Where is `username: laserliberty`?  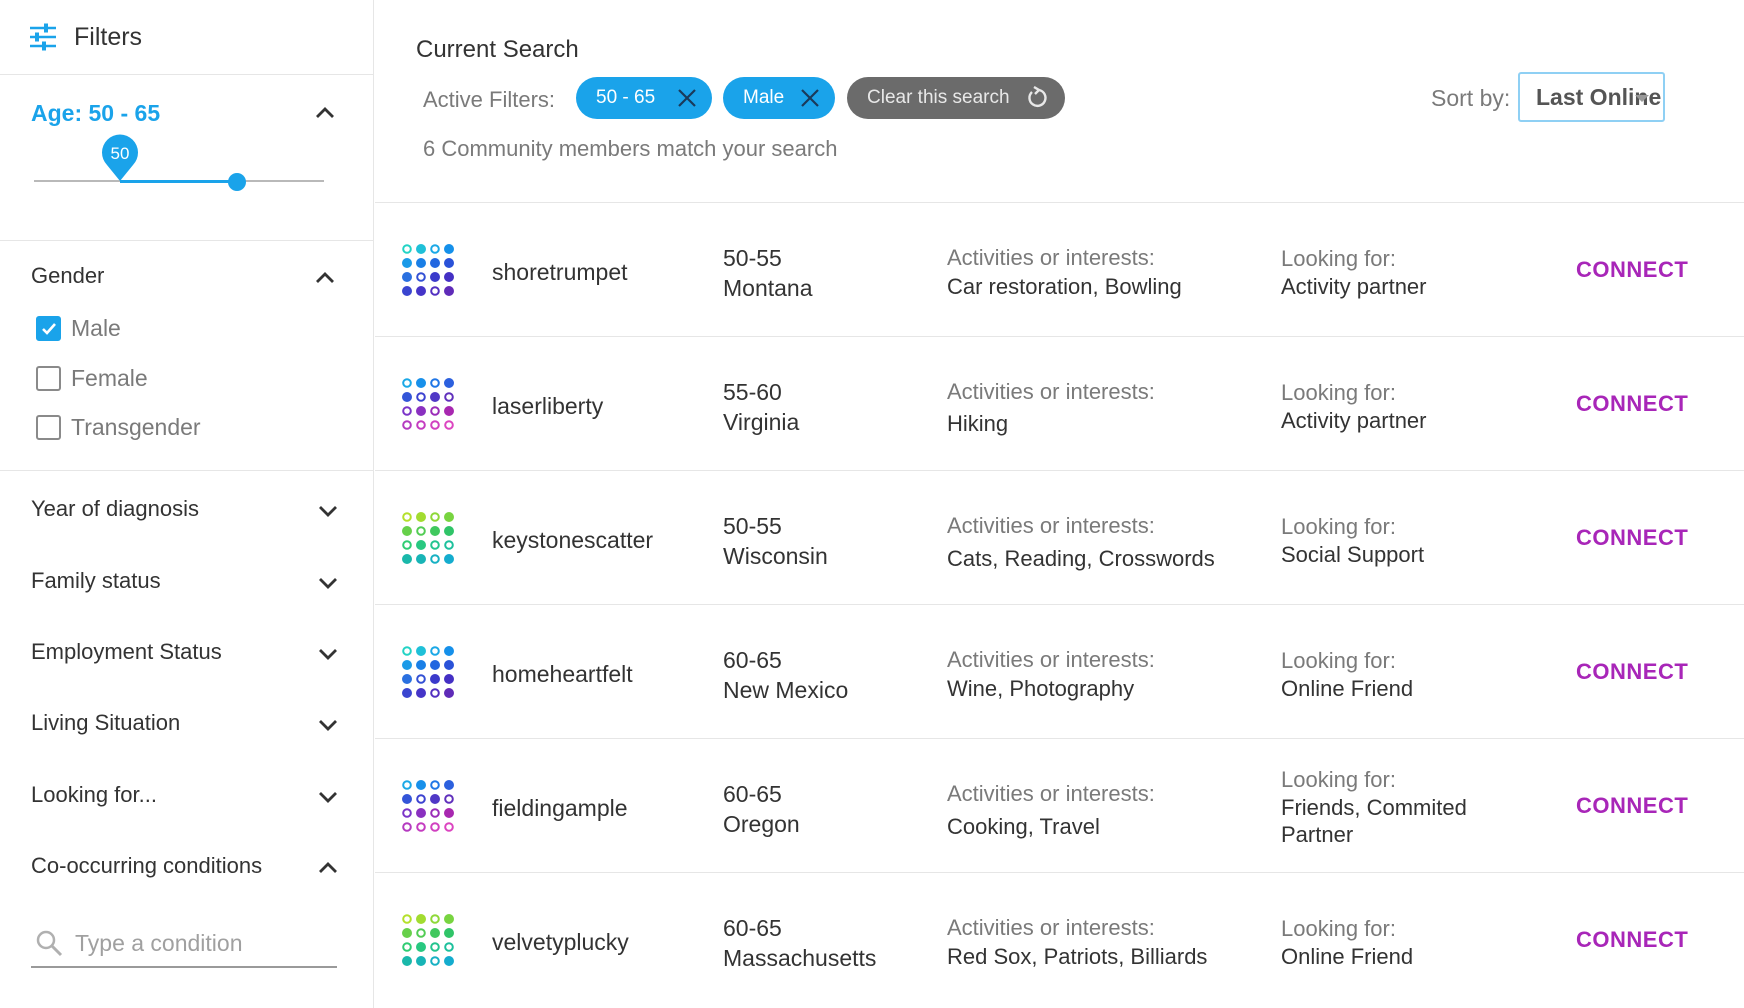 username: laserliberty is located at coordinates (547, 406).